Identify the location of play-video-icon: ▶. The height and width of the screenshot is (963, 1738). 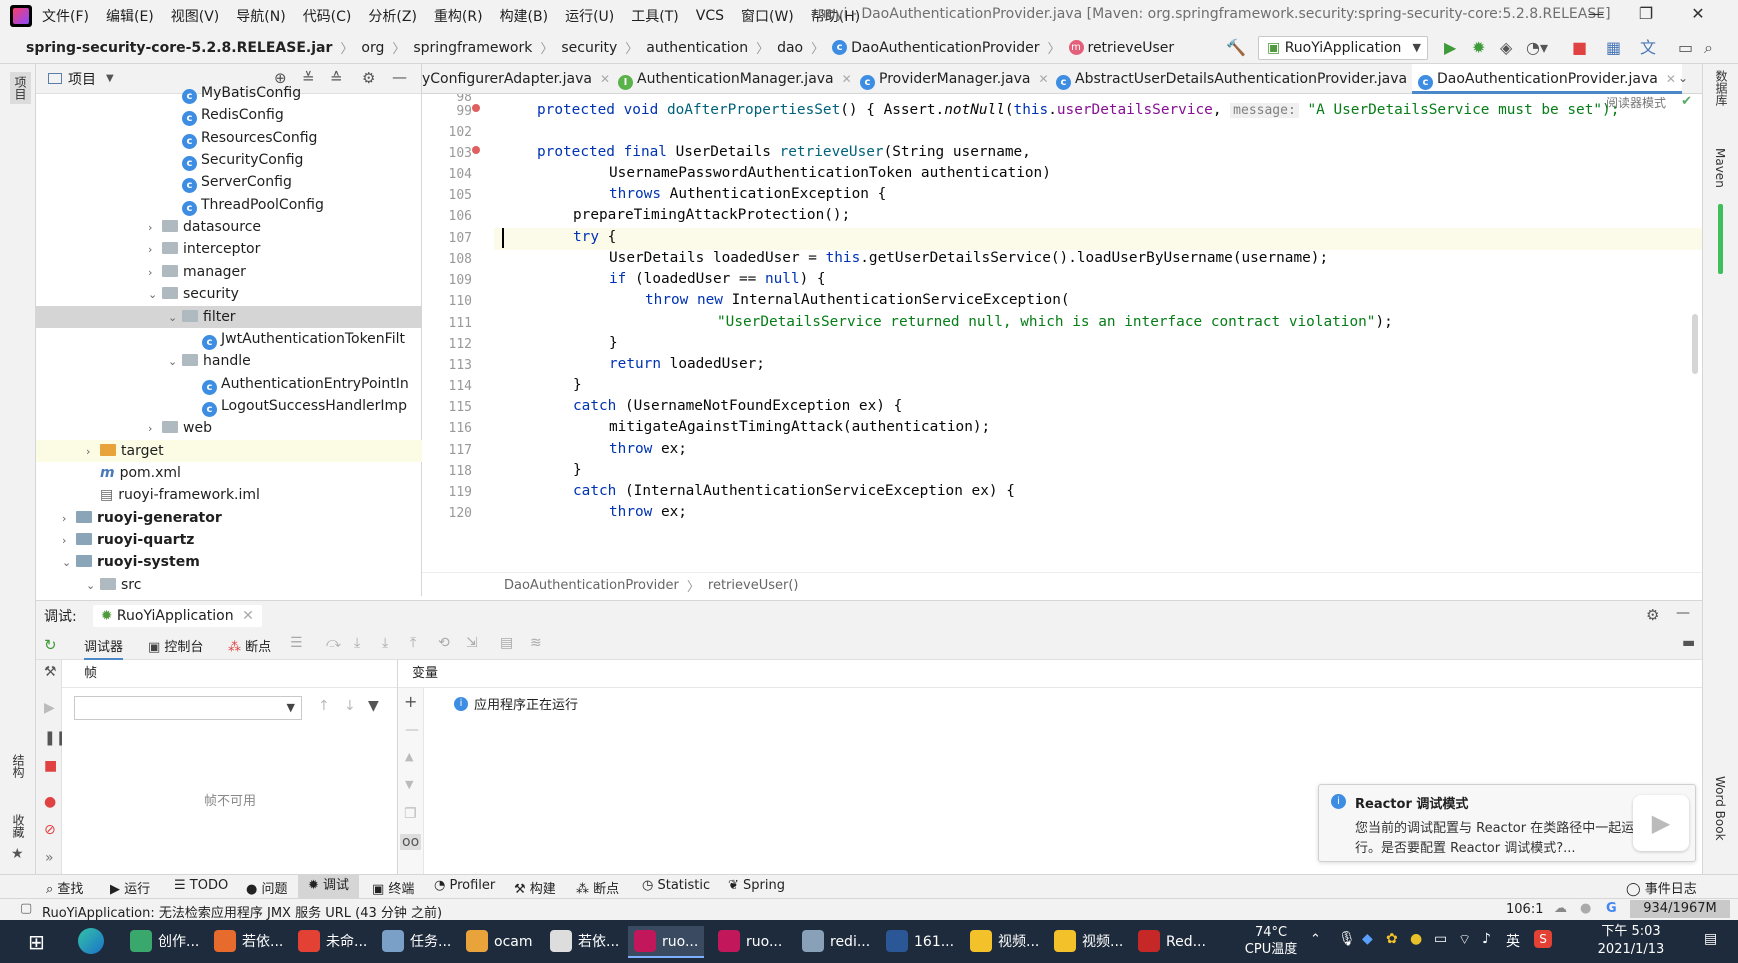
(1661, 823).